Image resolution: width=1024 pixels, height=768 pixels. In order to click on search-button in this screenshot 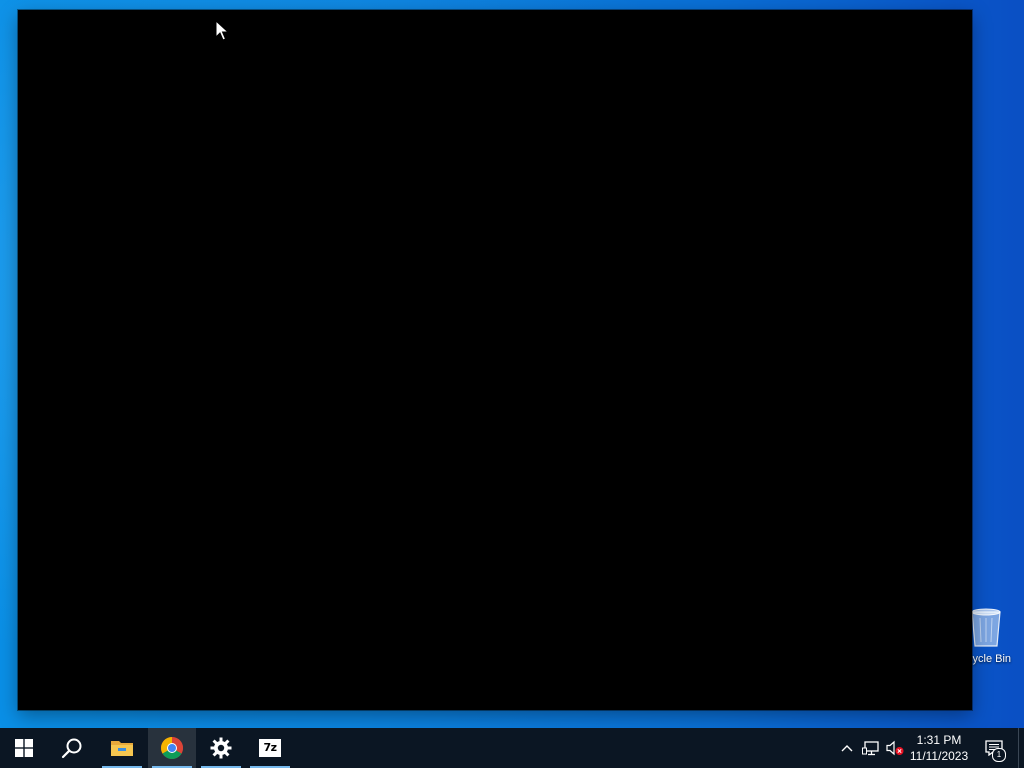, I will do `click(72, 748)`.